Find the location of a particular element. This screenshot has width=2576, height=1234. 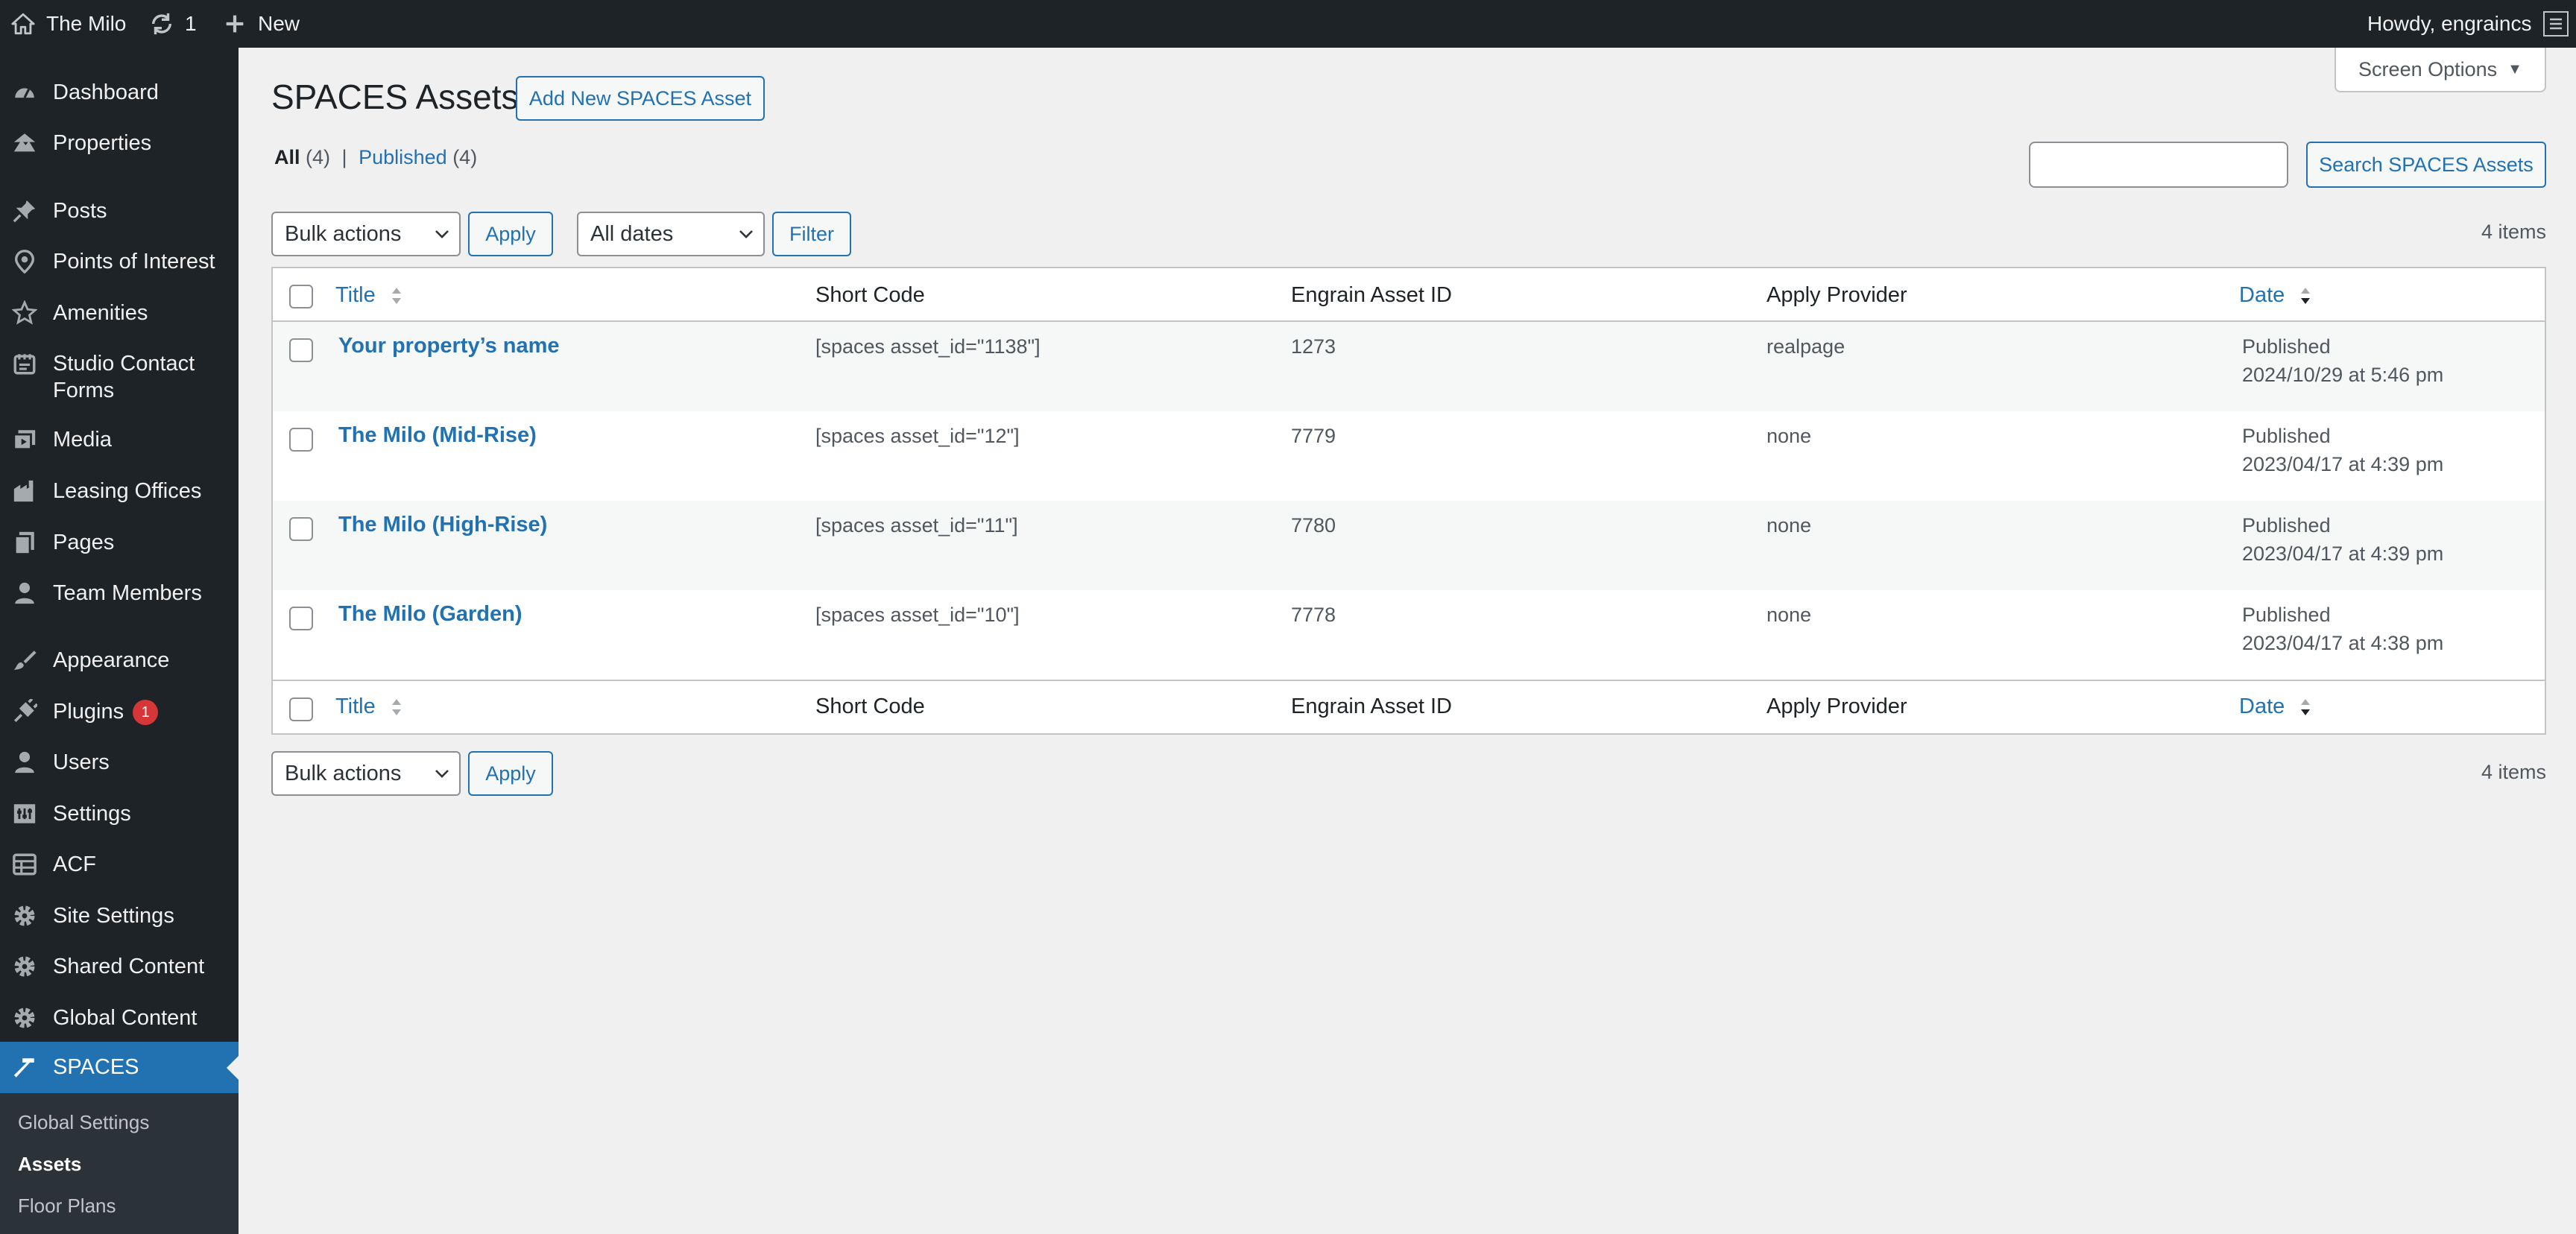

menu-pages: Pages is located at coordinates (119, 542).